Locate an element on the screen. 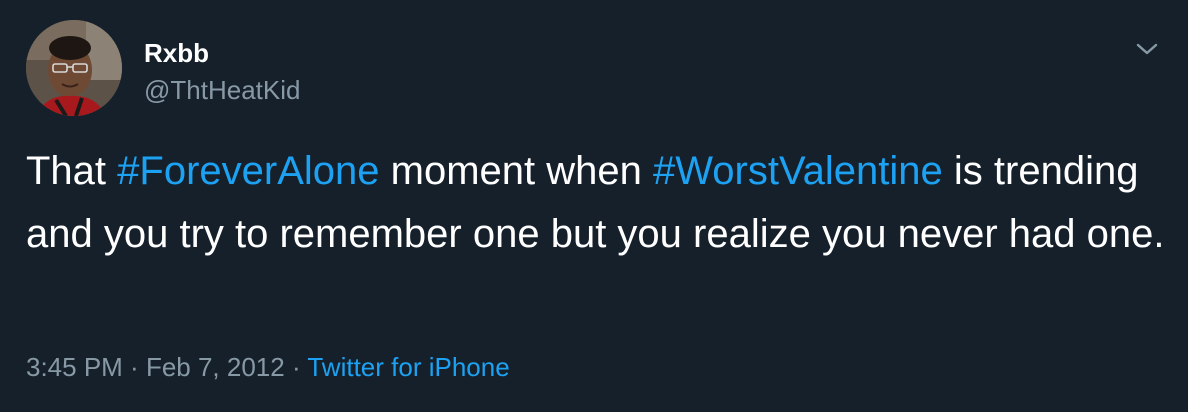 The image size is (1188, 412). avatar is located at coordinates (74, 68).